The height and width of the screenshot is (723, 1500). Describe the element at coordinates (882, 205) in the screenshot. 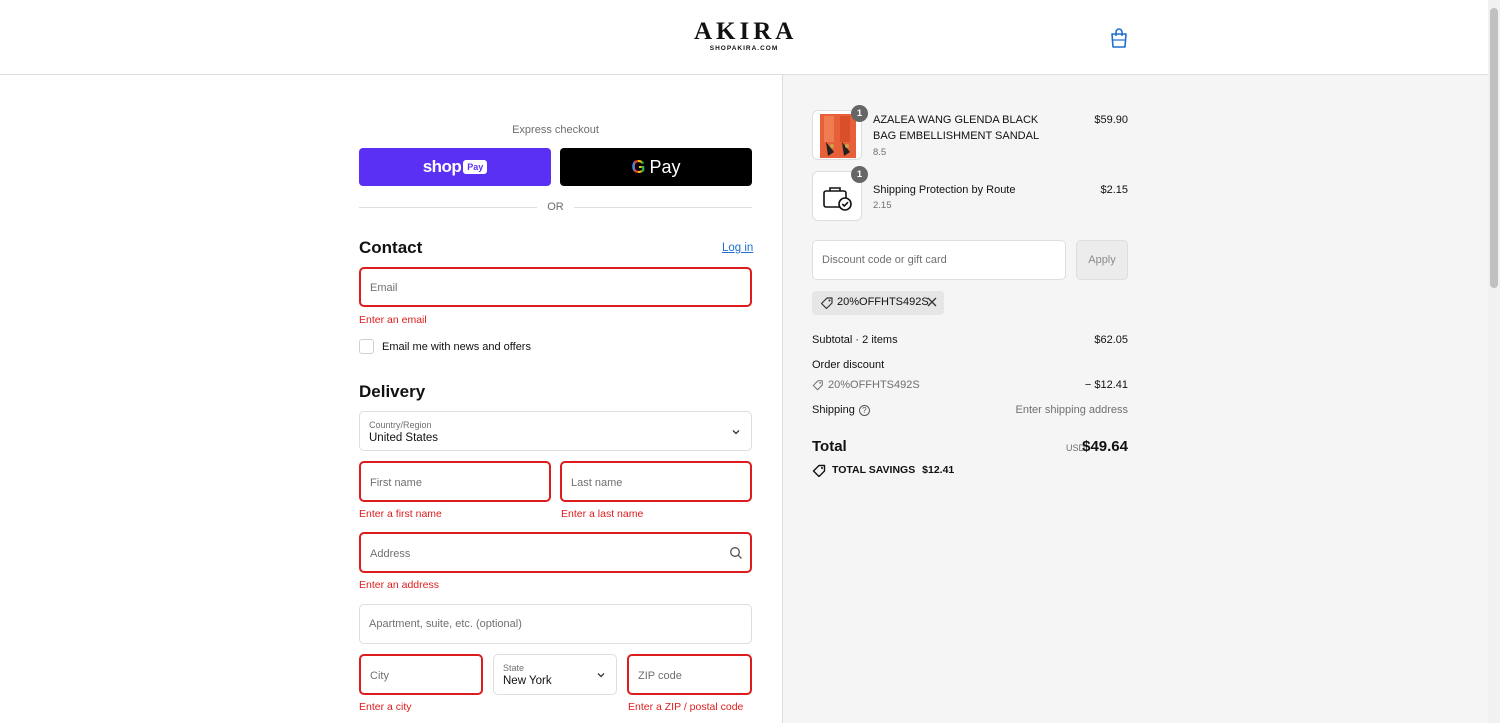

I see `item-variant: 2.15` at that location.